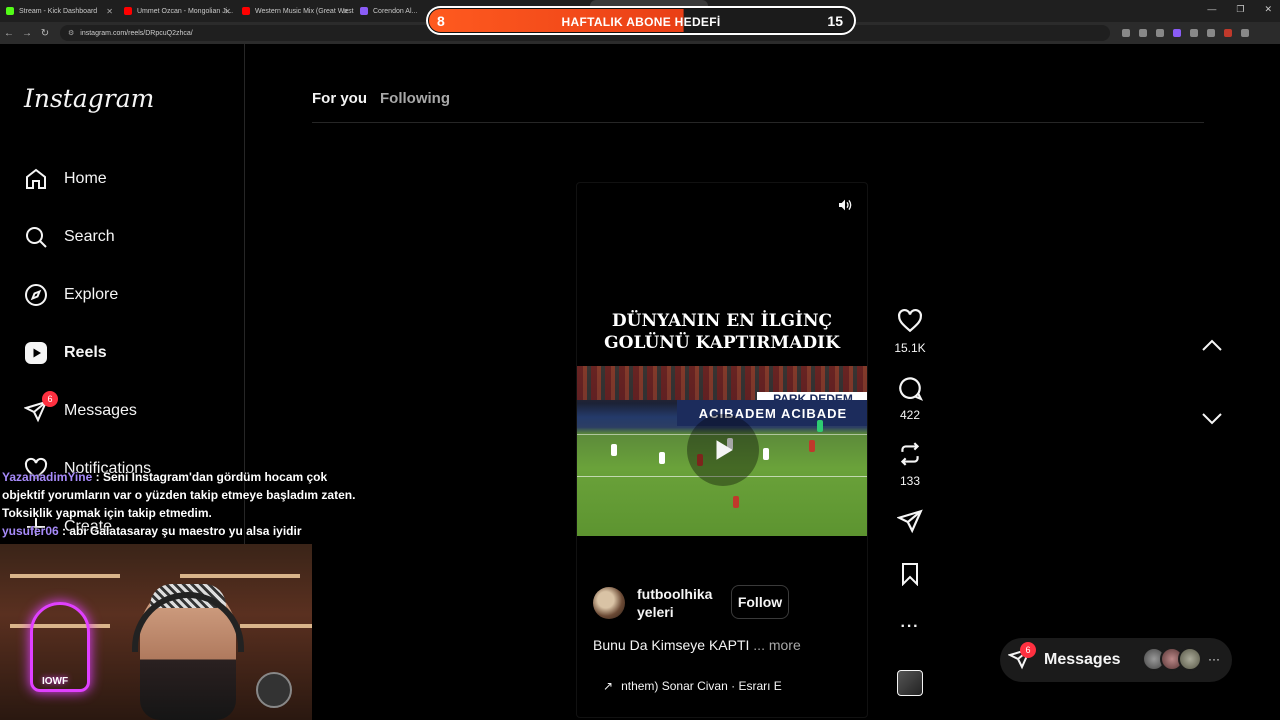 The height and width of the screenshot is (720, 1280). I want to click on save-action, so click(910, 576).